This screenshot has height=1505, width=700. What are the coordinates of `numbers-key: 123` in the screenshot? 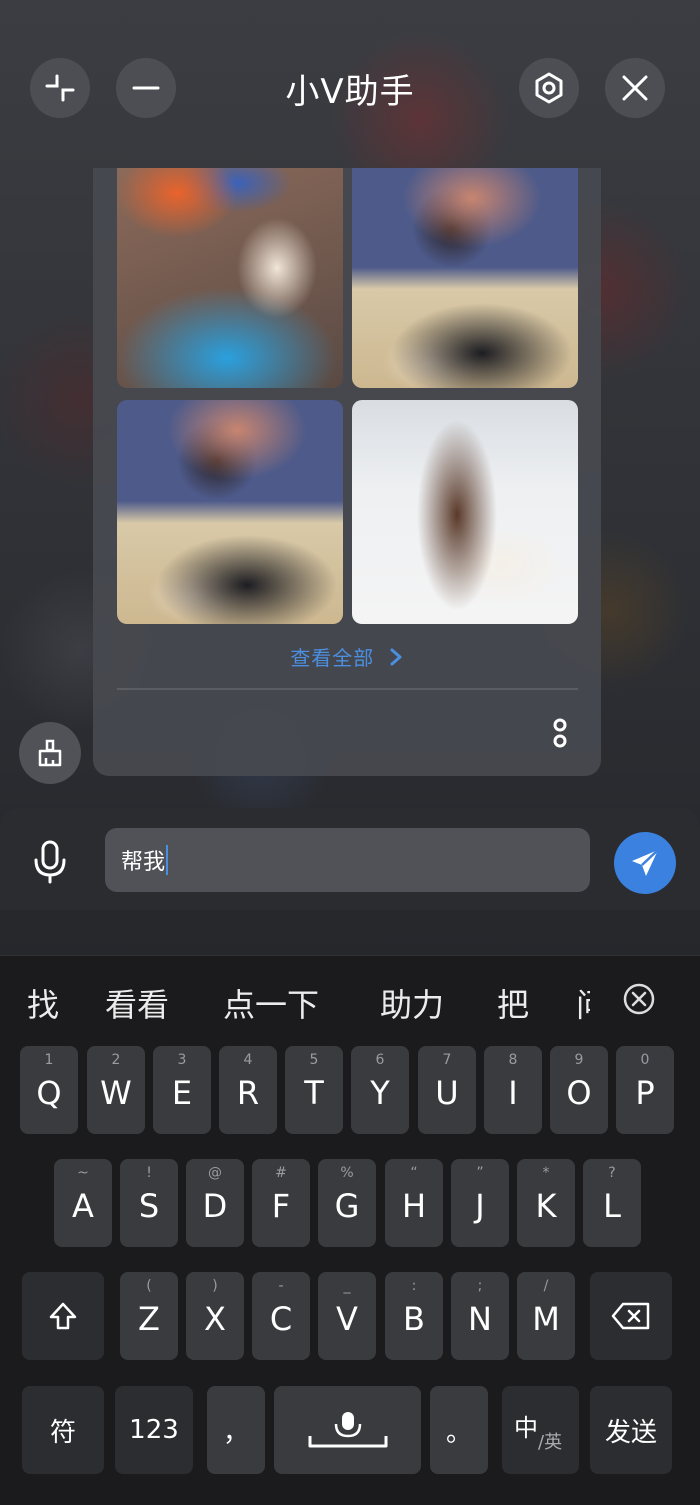 It's located at (154, 1430).